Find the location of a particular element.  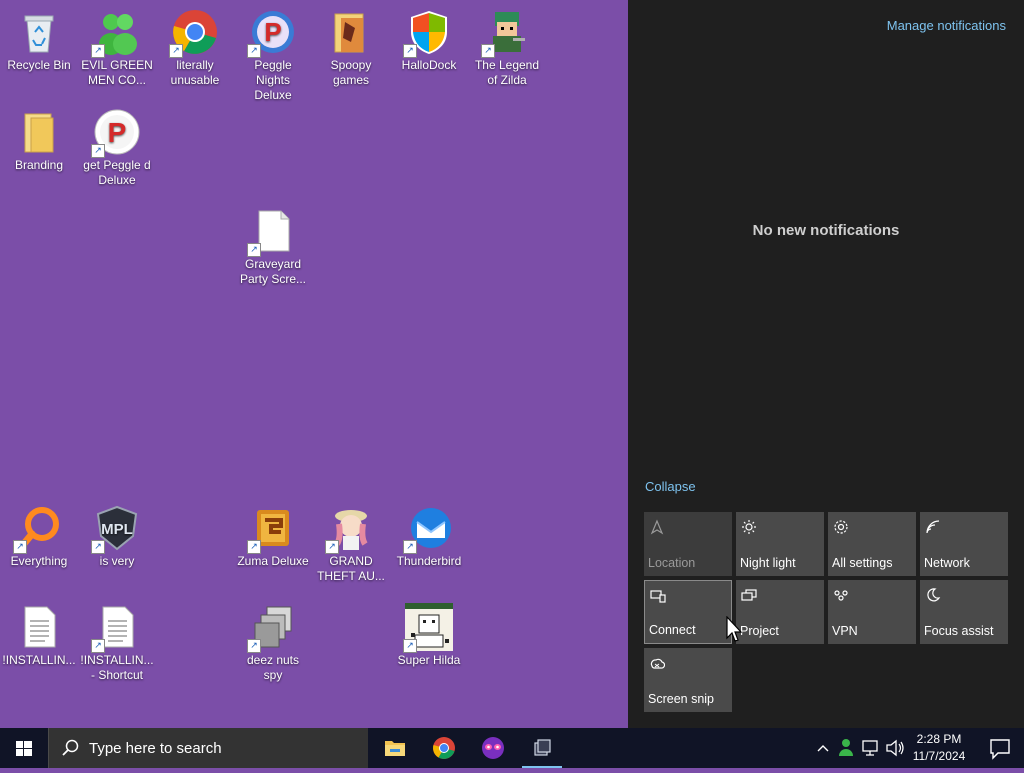

desktop-icon-label: Thunderbird is located at coordinates (429, 561).